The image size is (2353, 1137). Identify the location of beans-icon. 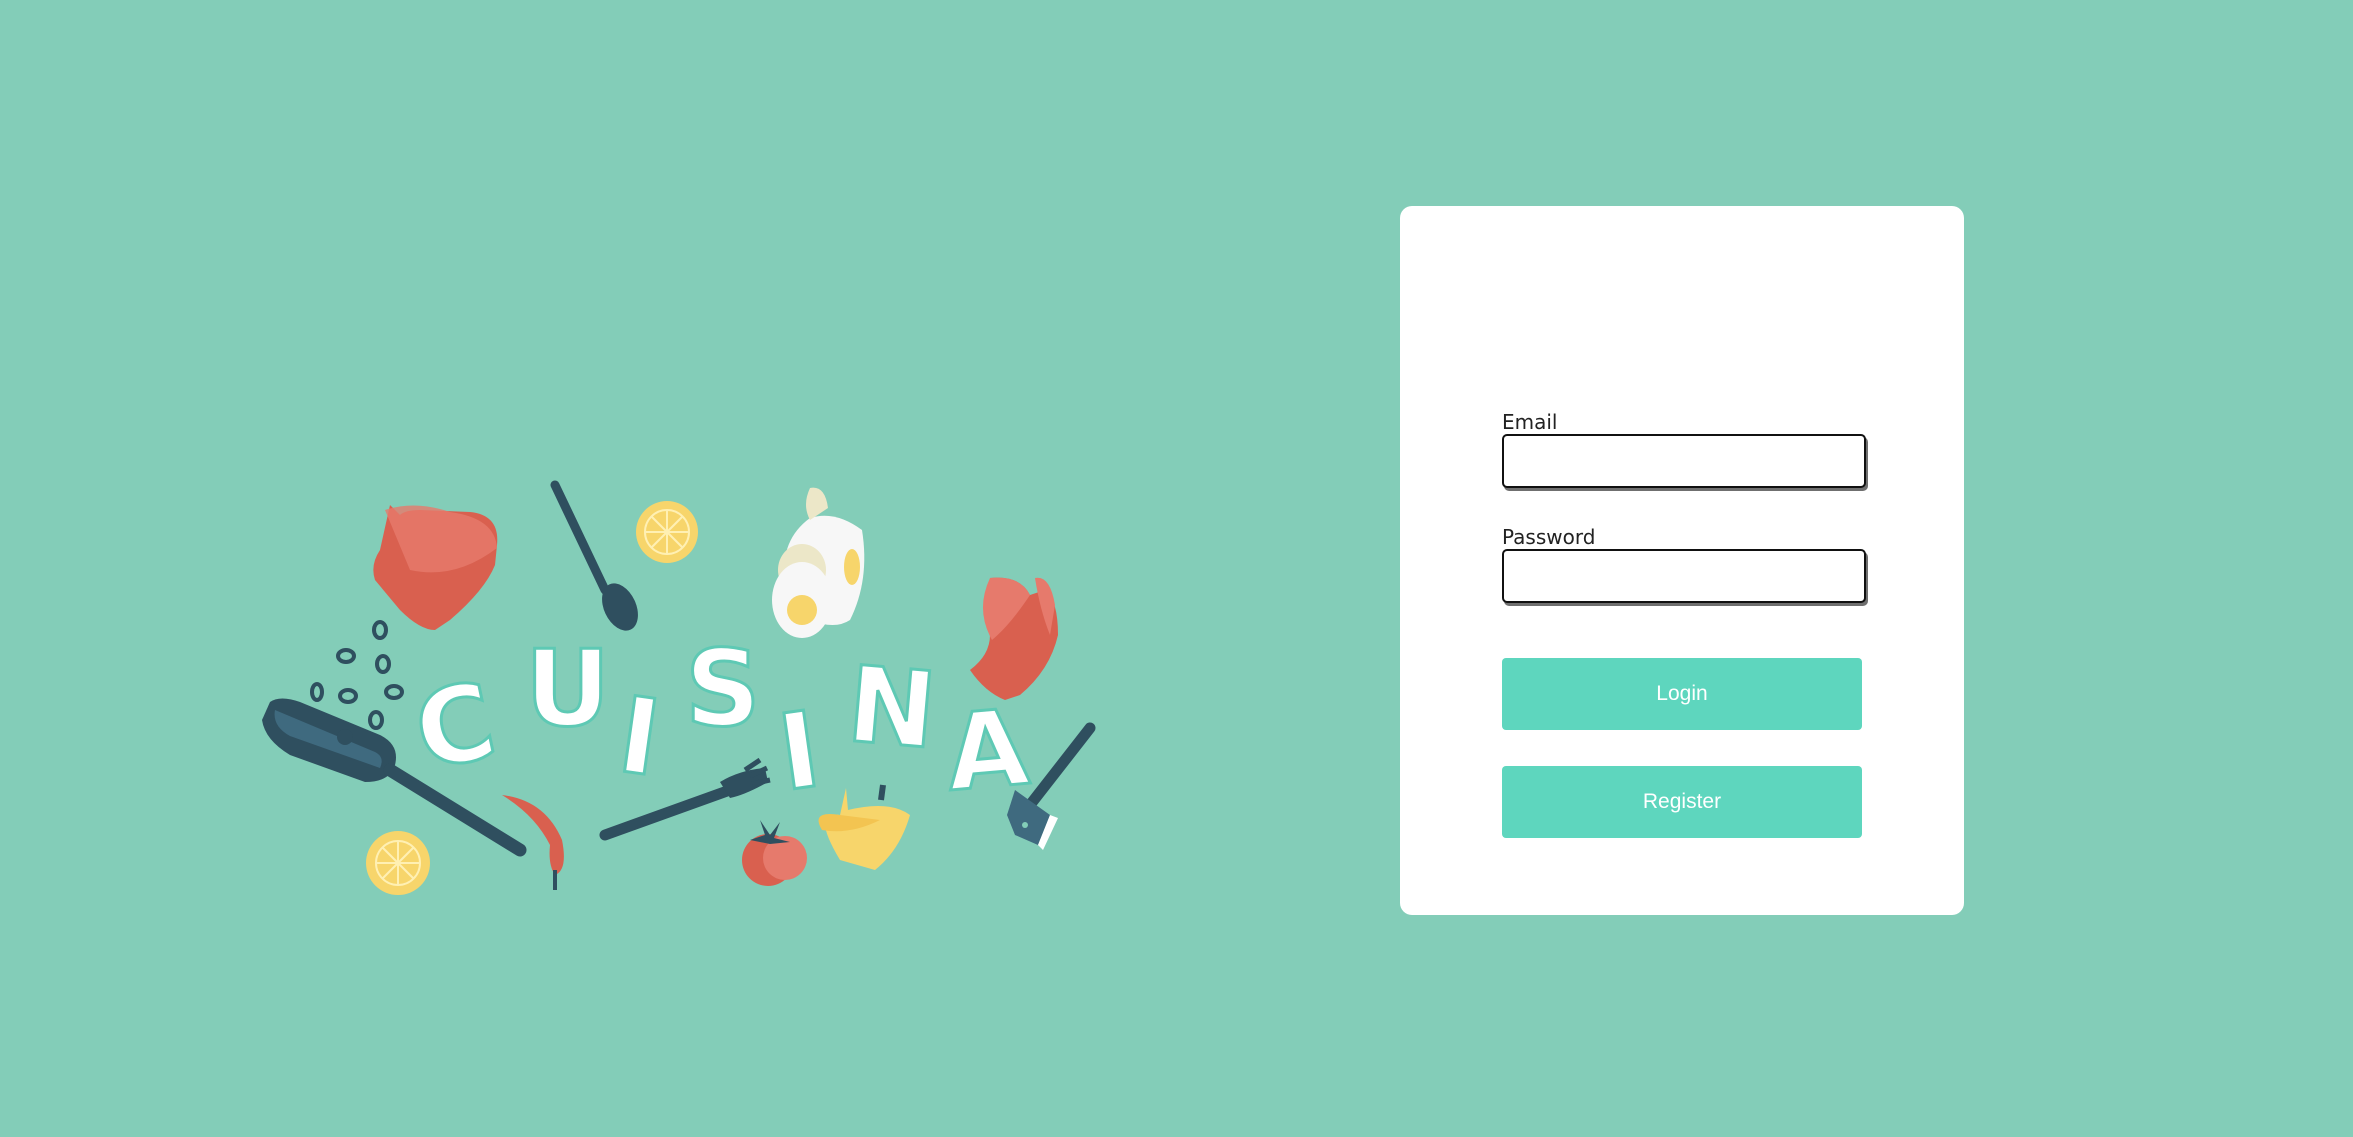
(357, 675).